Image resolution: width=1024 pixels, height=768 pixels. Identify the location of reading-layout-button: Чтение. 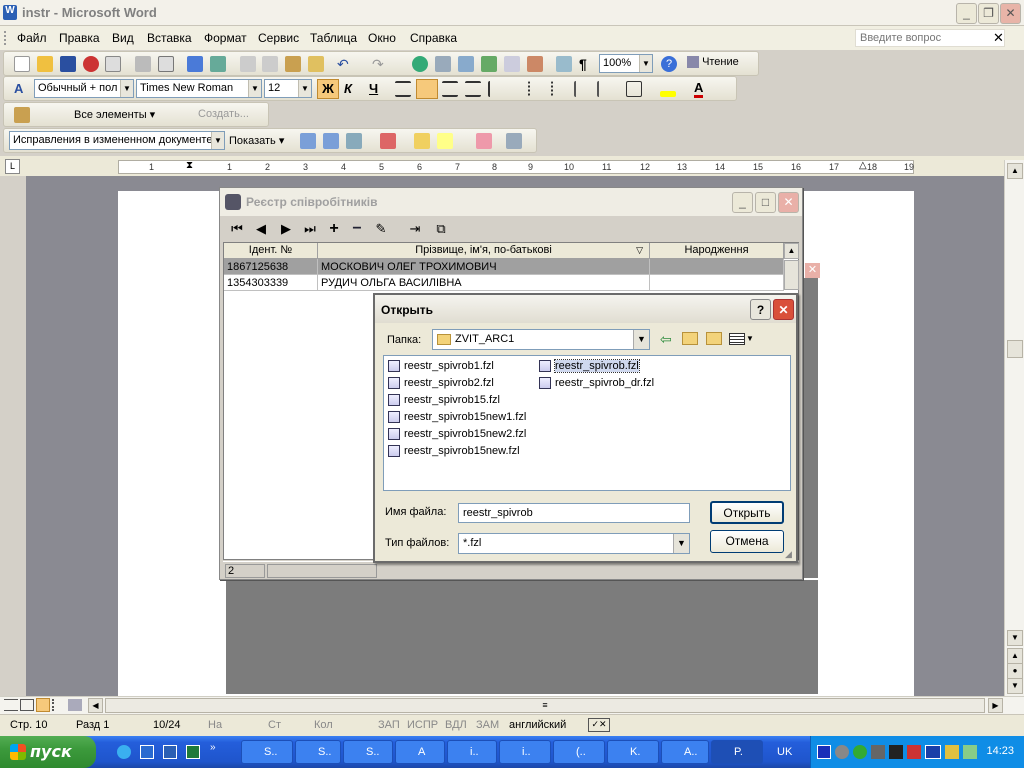
(713, 62).